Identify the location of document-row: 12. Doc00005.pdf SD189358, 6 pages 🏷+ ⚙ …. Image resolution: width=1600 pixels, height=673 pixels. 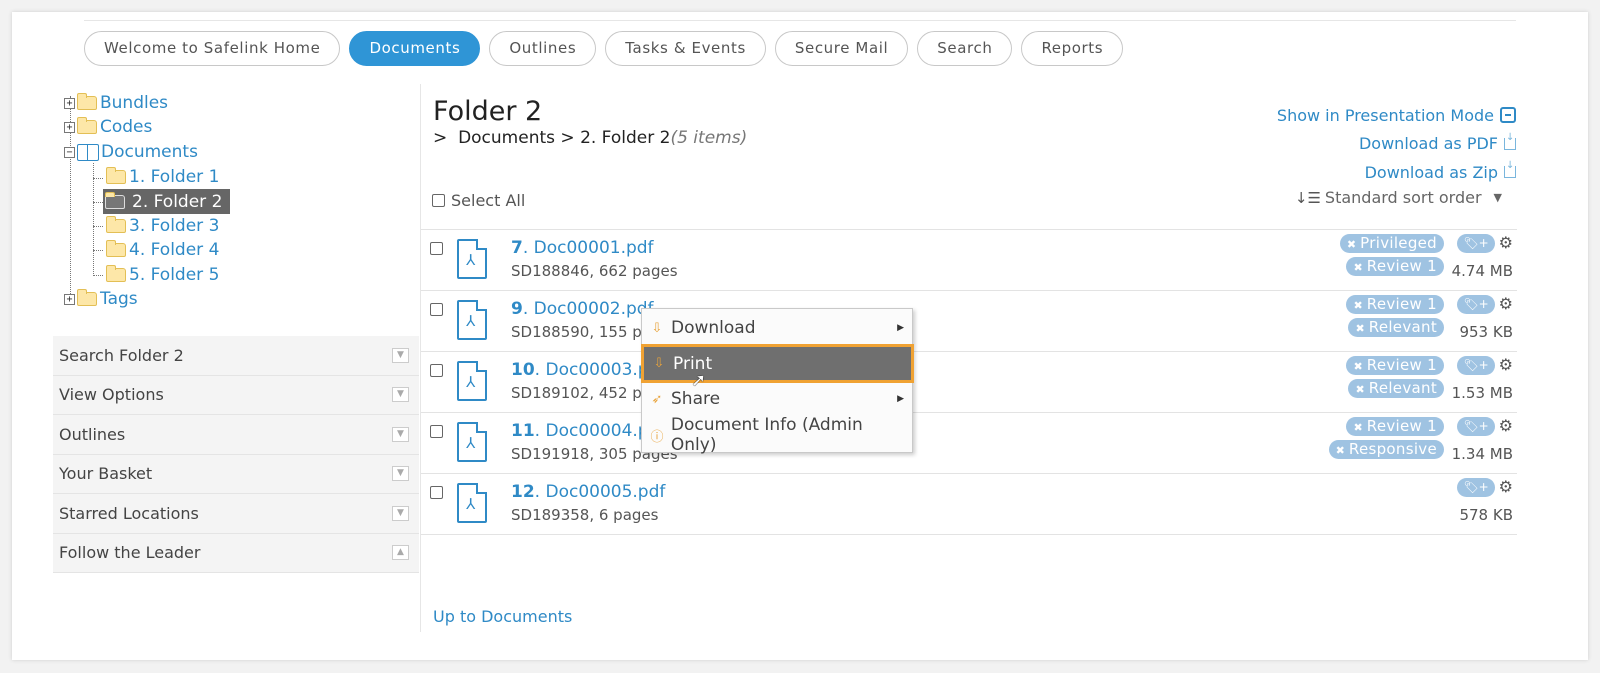
(969, 504).